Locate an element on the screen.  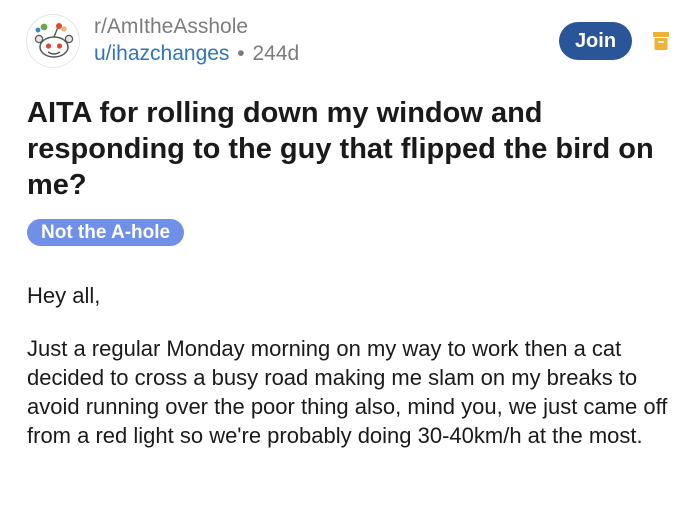
author-row: u/ihazchanges • 244d is located at coordinates (196, 54).